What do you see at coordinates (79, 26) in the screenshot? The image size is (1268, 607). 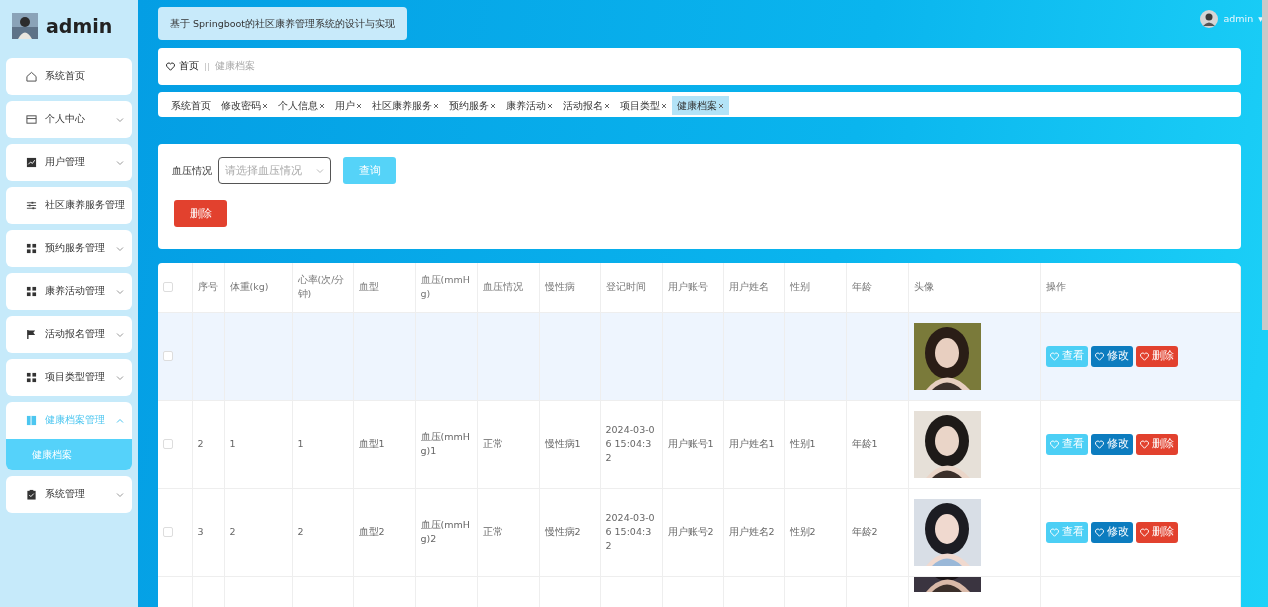 I see `brand-name: admin` at bounding box center [79, 26].